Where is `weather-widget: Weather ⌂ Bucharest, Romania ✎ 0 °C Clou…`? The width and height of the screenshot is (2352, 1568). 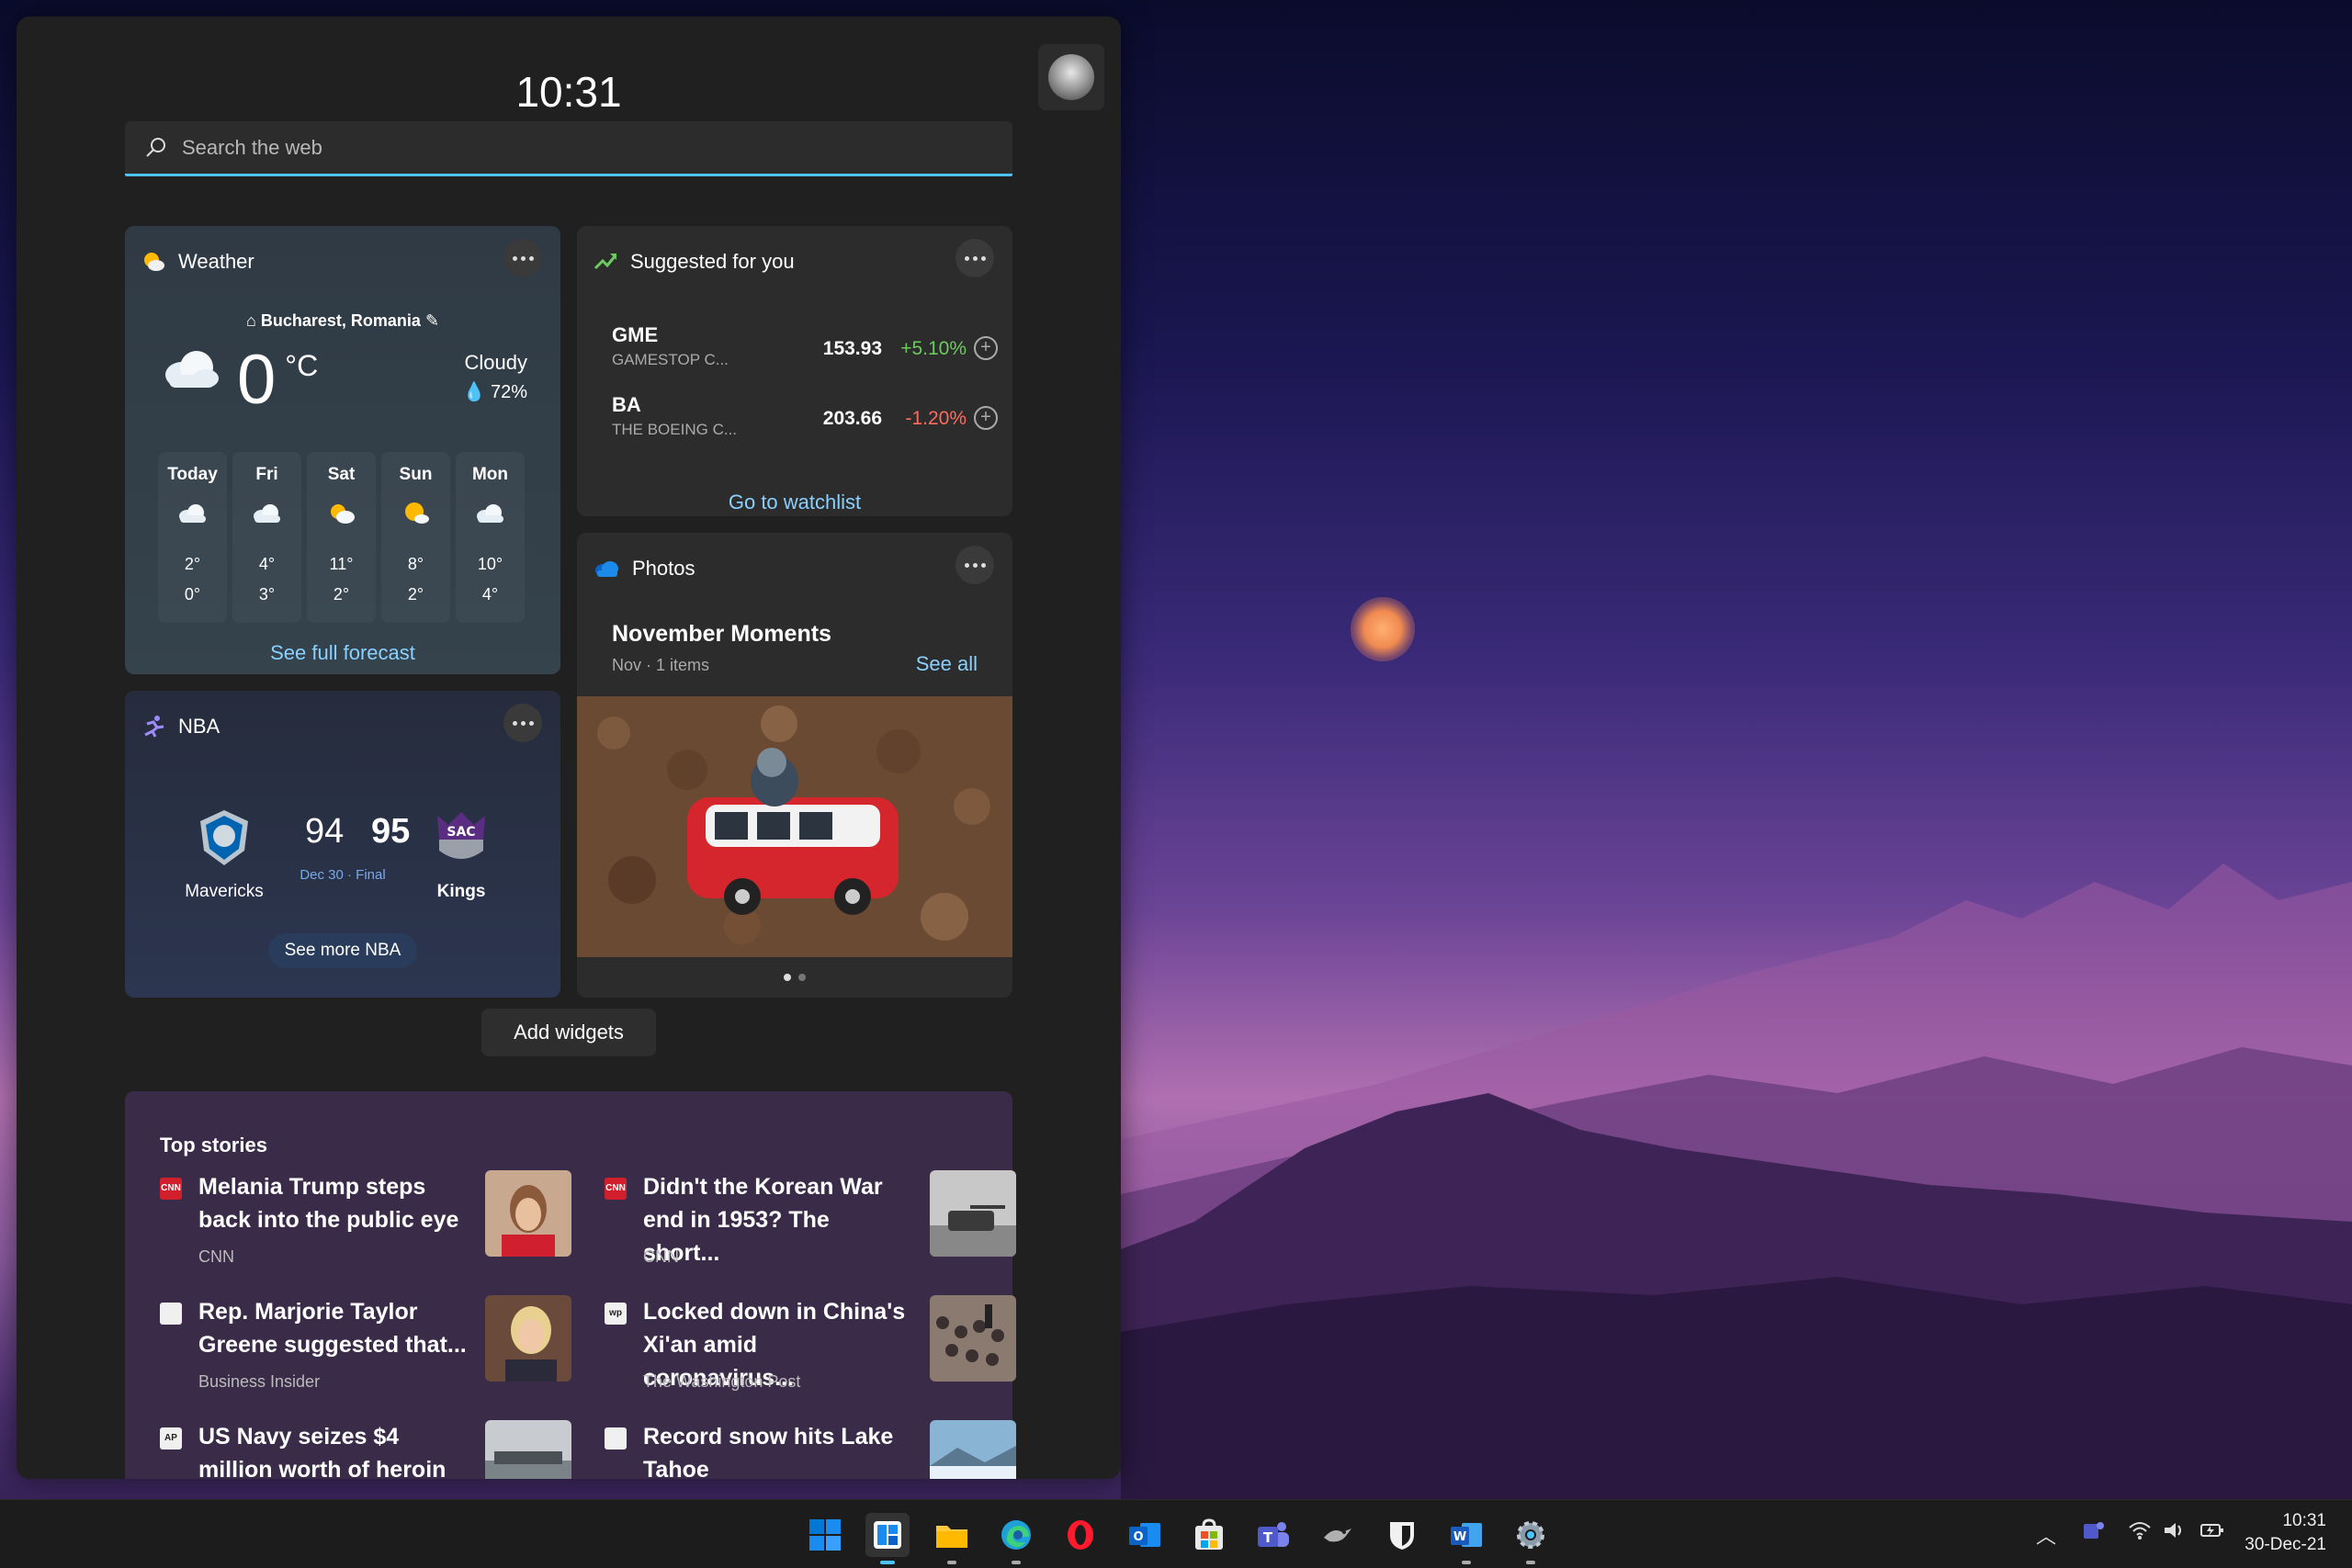
weather-widget: Weather ⌂ Bucharest, Romania ✎ 0 °C Clou… is located at coordinates (342, 450).